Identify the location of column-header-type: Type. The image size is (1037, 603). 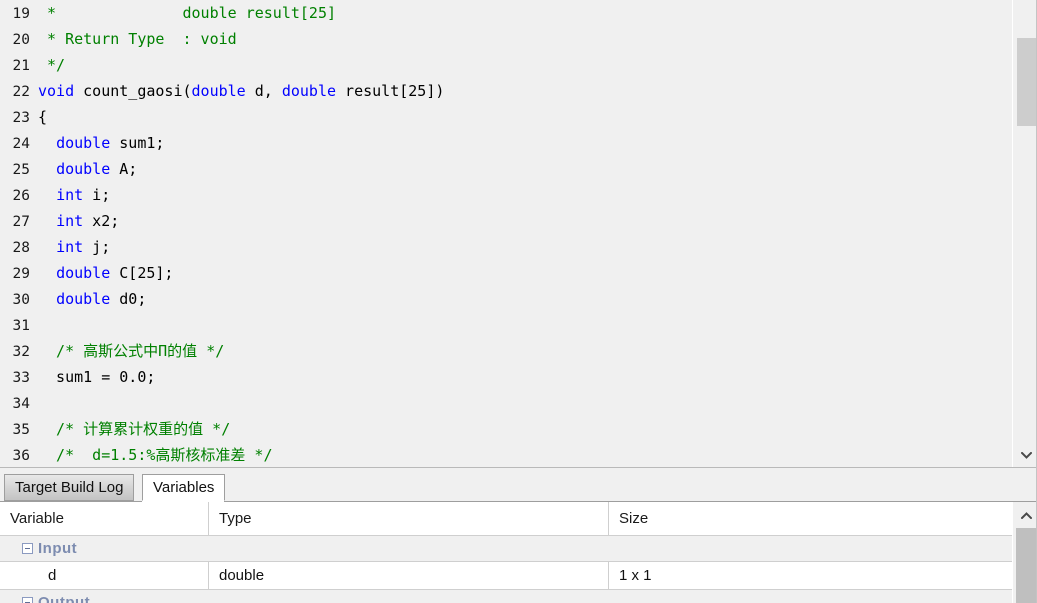
(408, 518).